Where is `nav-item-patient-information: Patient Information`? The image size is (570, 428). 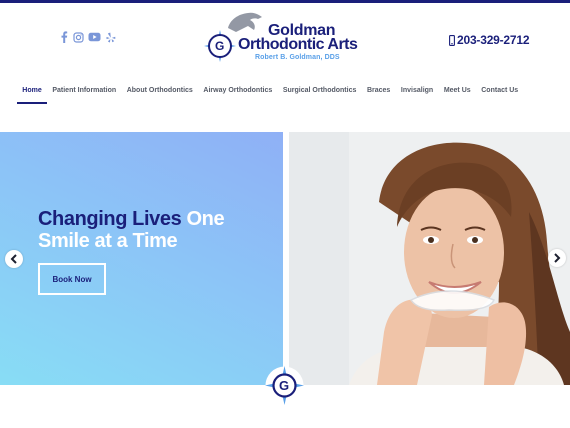
nav-item-patient-information: Patient Information is located at coordinates (84, 90).